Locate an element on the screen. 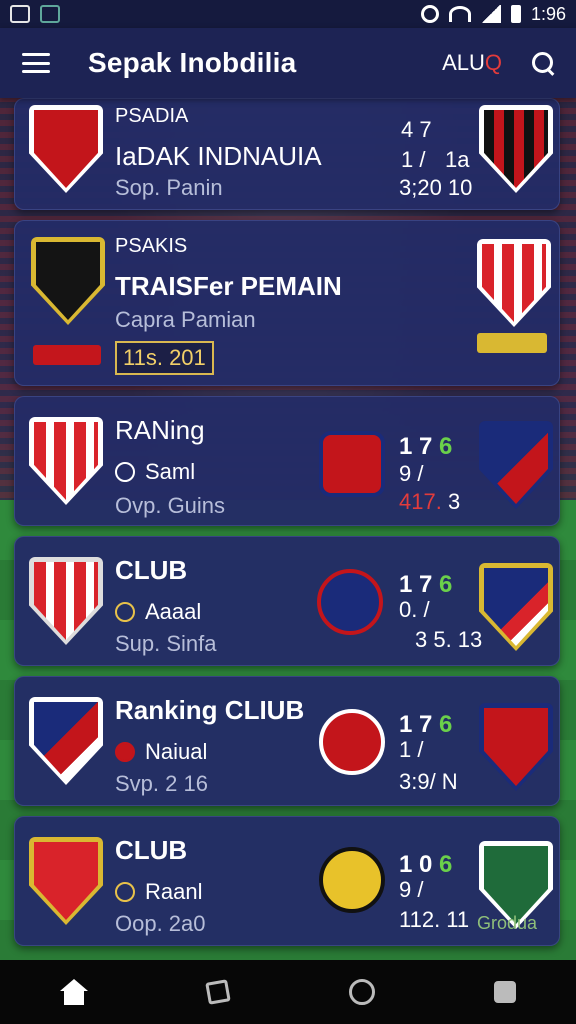 Image resolution: width=576 pixels, height=1024 pixels. score-top: 1 0 6 is located at coordinates (426, 864).